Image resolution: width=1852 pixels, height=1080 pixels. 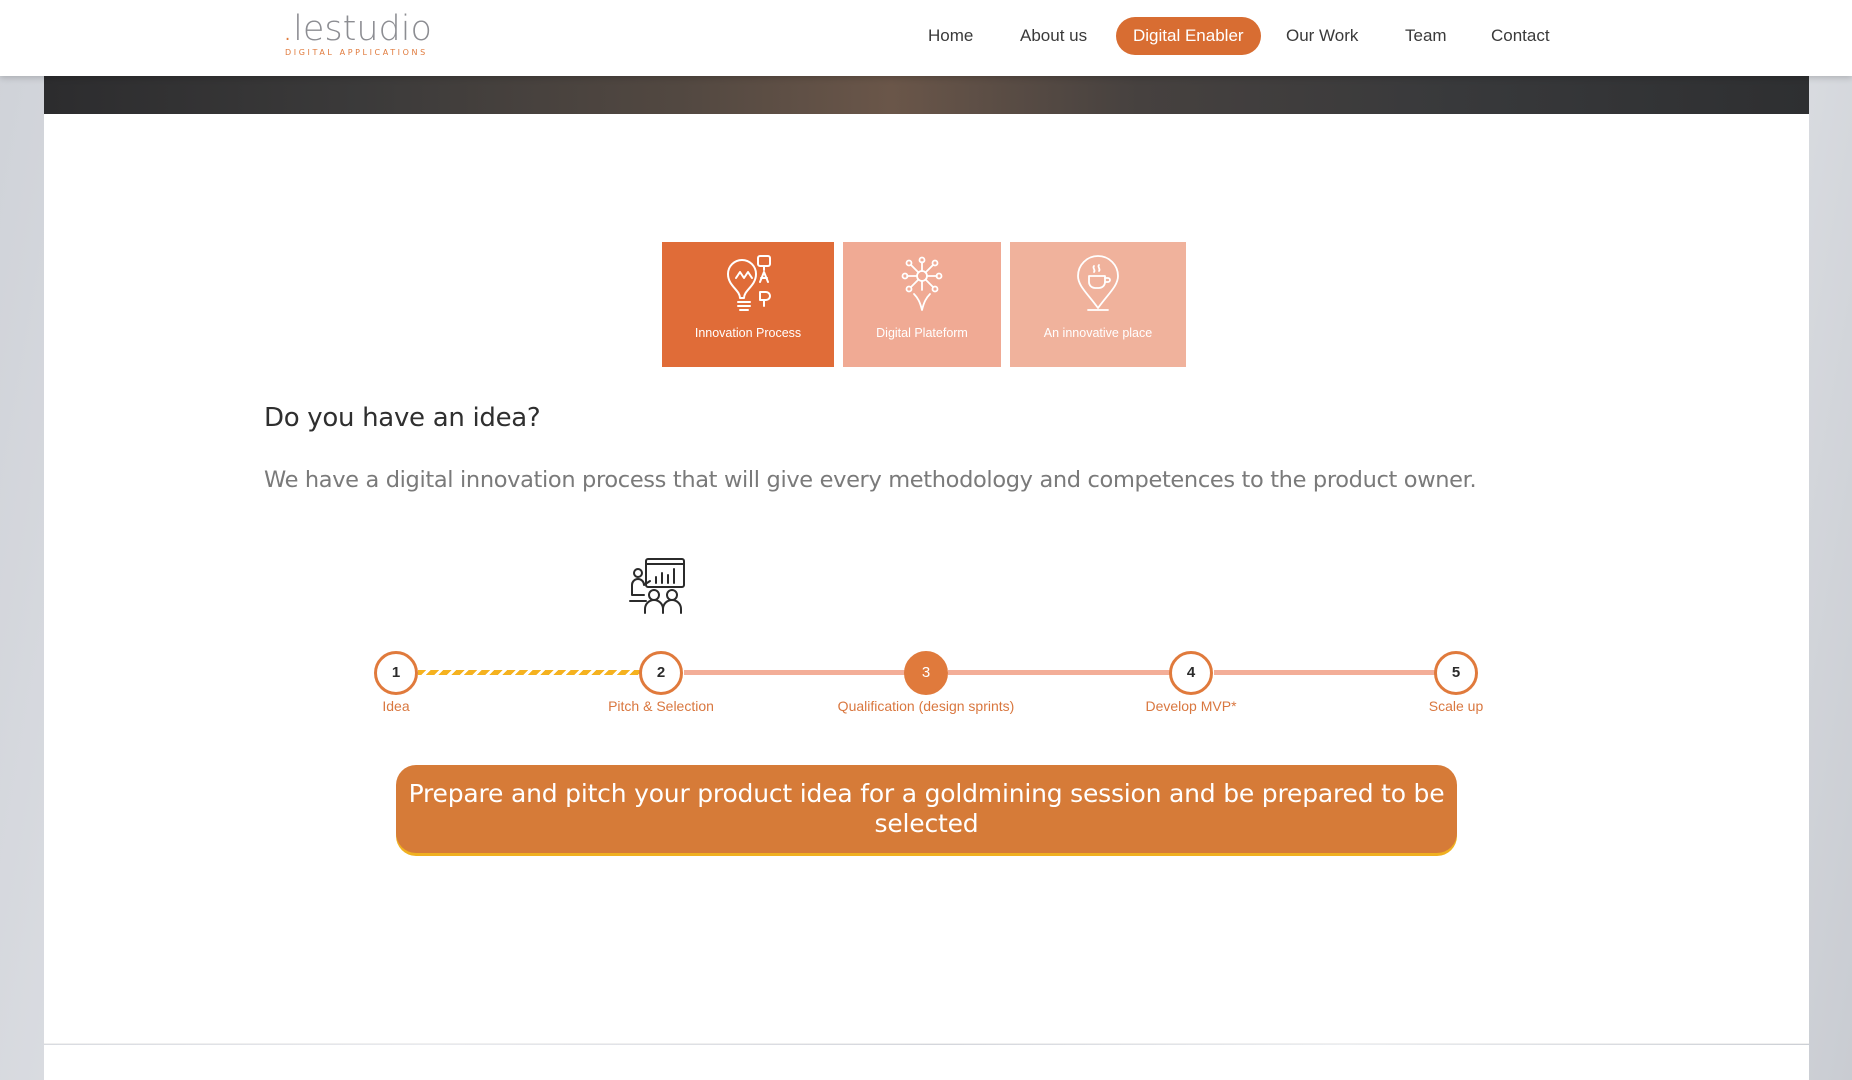 I want to click on coffee-location-pin-icon, so click(x=1098, y=283).